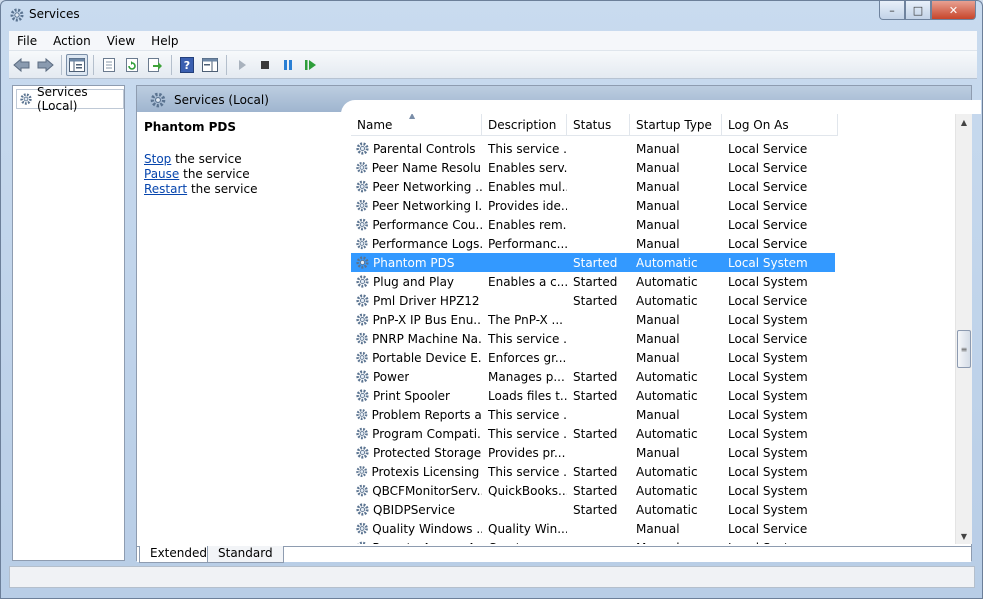 This screenshot has width=983, height=599. Describe the element at coordinates (411, 395) in the screenshot. I see `service-name: Print Spooler` at that location.